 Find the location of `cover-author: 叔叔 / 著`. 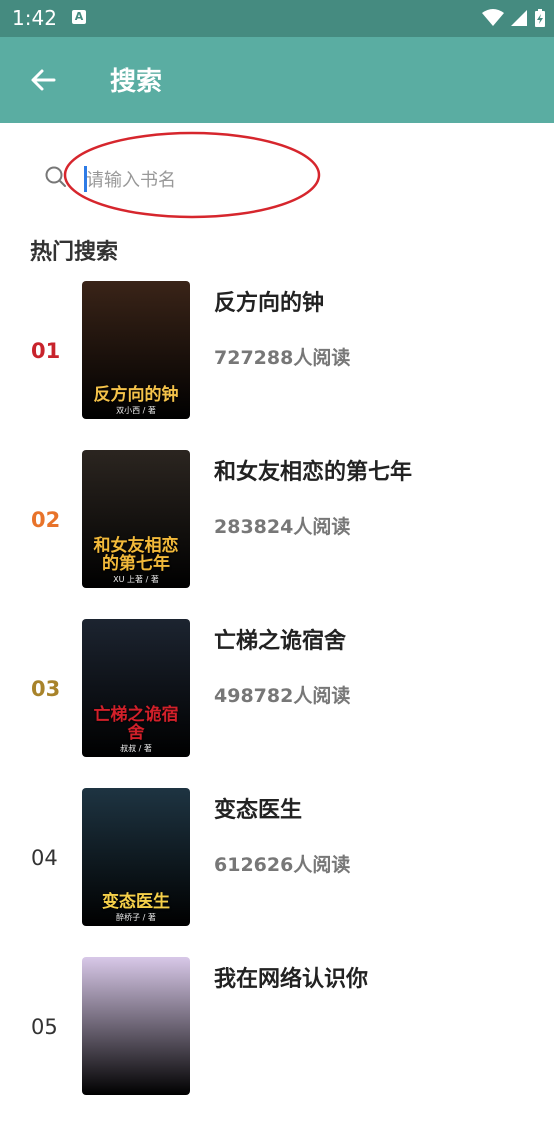

cover-author: 叔叔 / 著 is located at coordinates (136, 748).